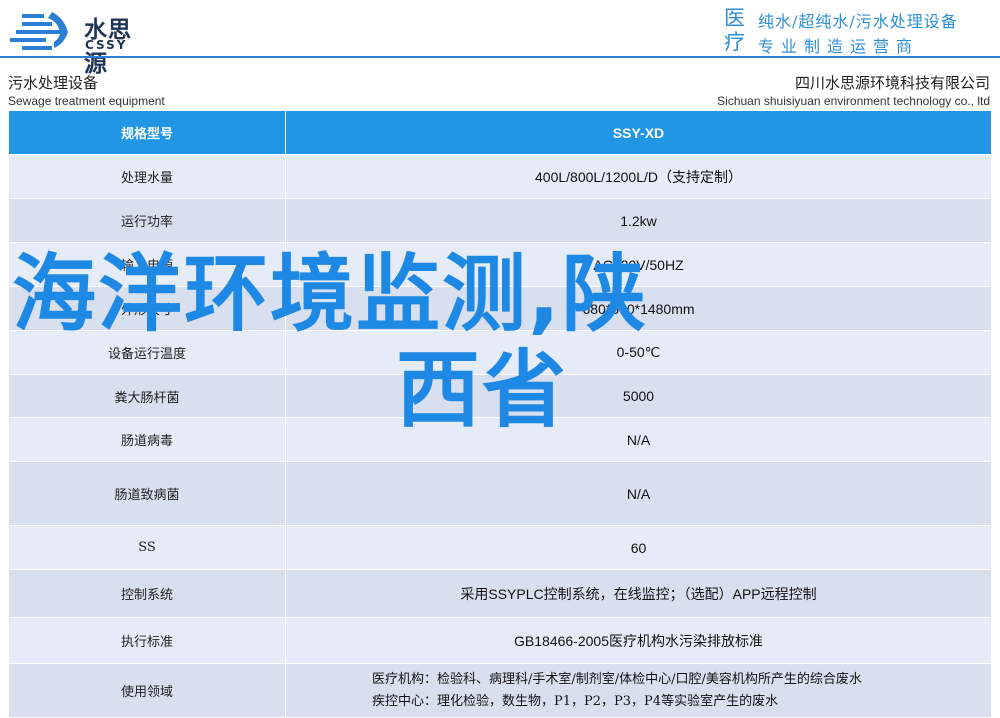  I want to click on product-category-cn: 污水处理设备, so click(53, 83).